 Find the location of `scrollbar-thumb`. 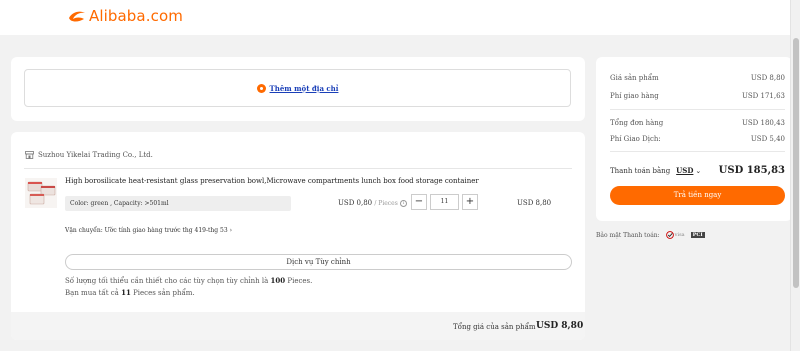

scrollbar-thumb is located at coordinates (796, 163).